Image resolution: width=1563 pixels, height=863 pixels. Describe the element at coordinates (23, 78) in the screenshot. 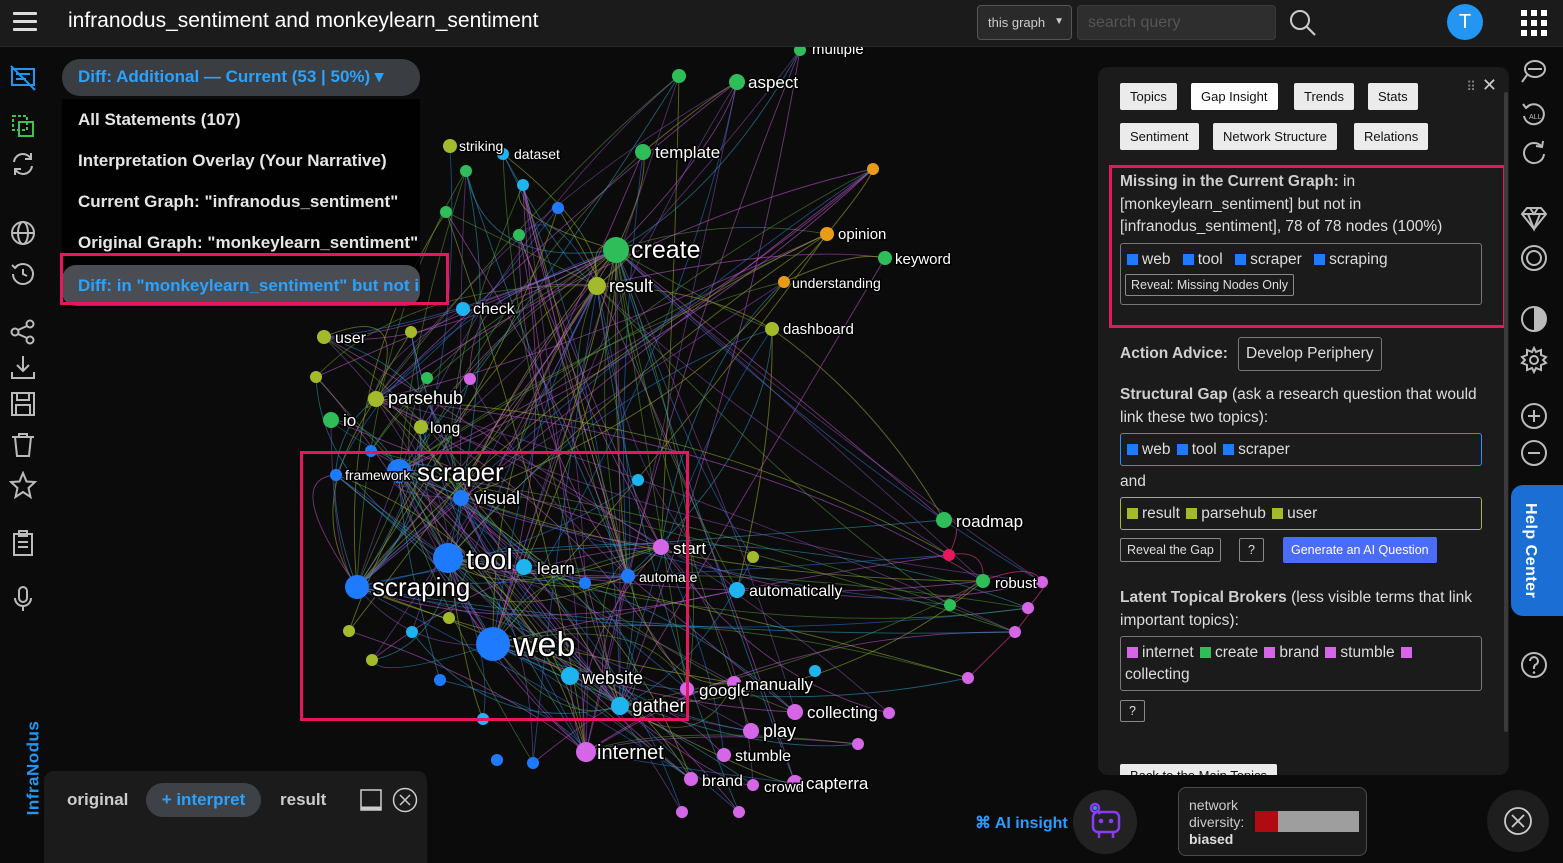

I see `hide-text-icon` at that location.